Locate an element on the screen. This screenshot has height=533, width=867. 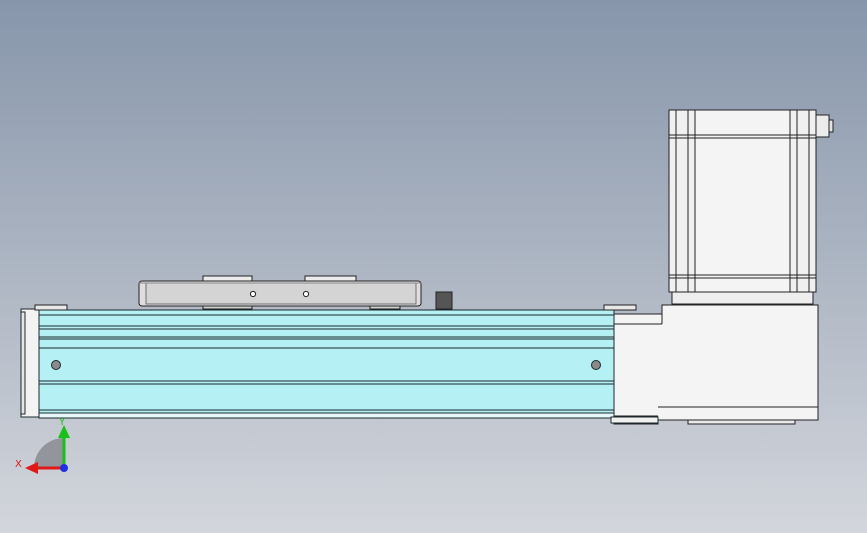
motor-left-flange is located at coordinates (682, 201).